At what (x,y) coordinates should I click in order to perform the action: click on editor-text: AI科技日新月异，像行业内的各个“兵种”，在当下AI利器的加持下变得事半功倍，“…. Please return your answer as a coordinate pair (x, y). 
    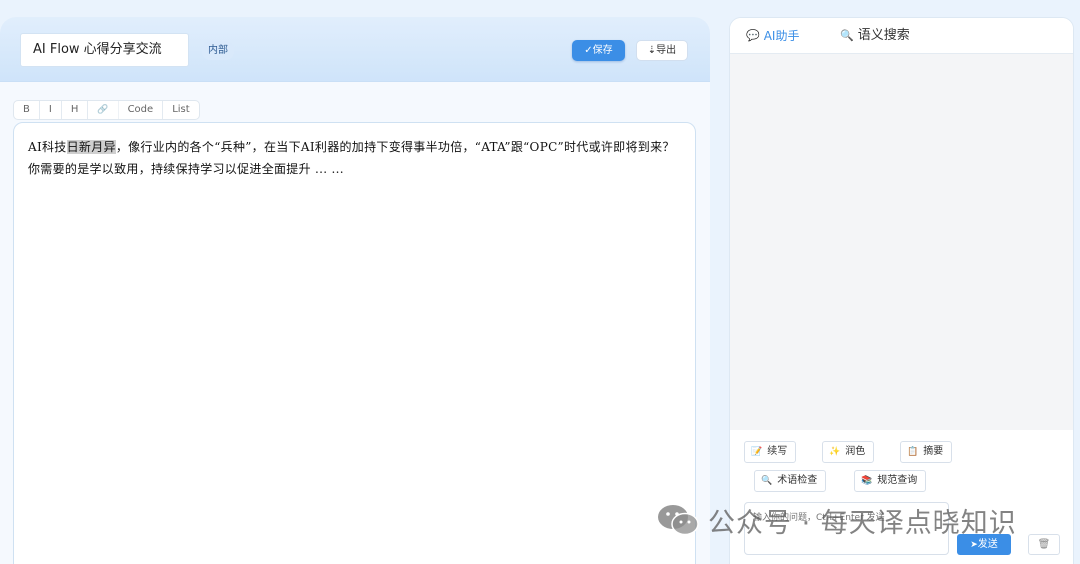
    Looking at the image, I should click on (354, 158).